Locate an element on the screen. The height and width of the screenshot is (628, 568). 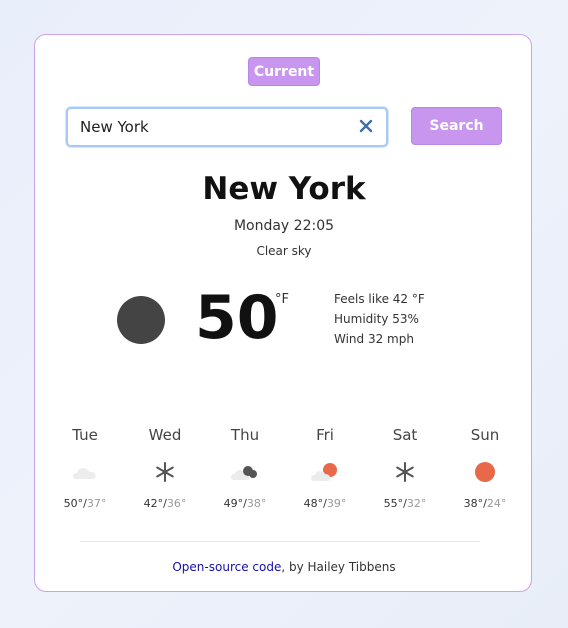
forecast-temps: 42°/36° is located at coordinates (165, 503).